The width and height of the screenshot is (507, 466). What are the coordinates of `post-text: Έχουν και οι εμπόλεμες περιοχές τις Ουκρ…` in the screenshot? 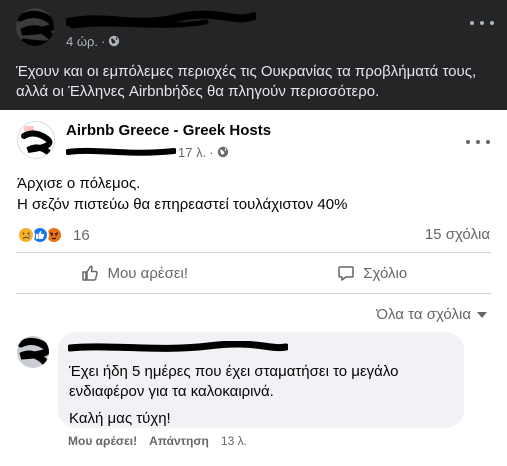 It's located at (246, 81).